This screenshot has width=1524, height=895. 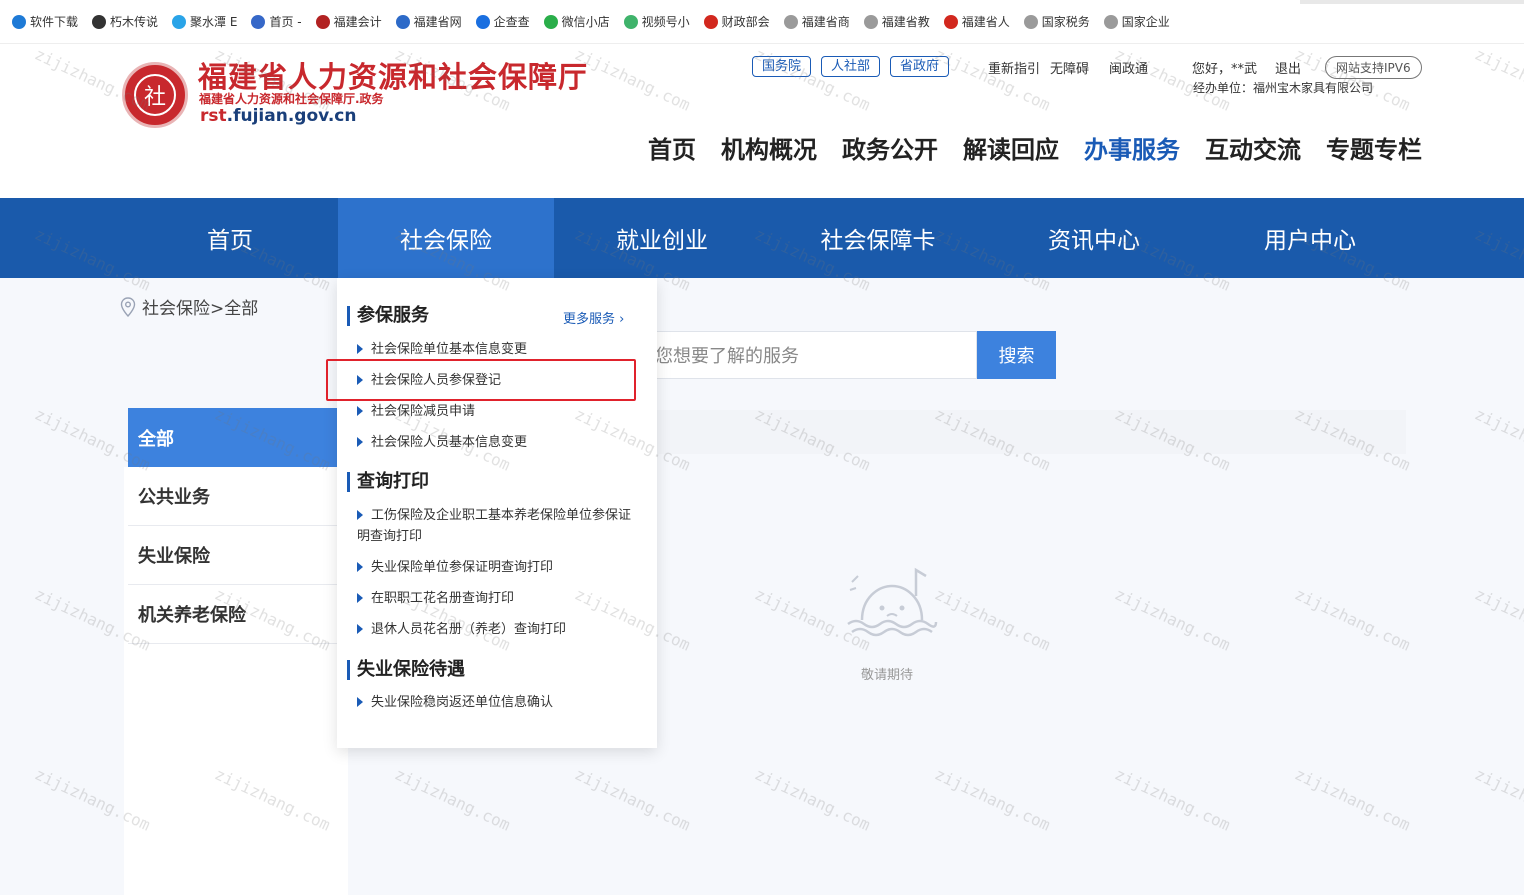 I want to click on bookmark-item: 福建省教, so click(x=896, y=21).